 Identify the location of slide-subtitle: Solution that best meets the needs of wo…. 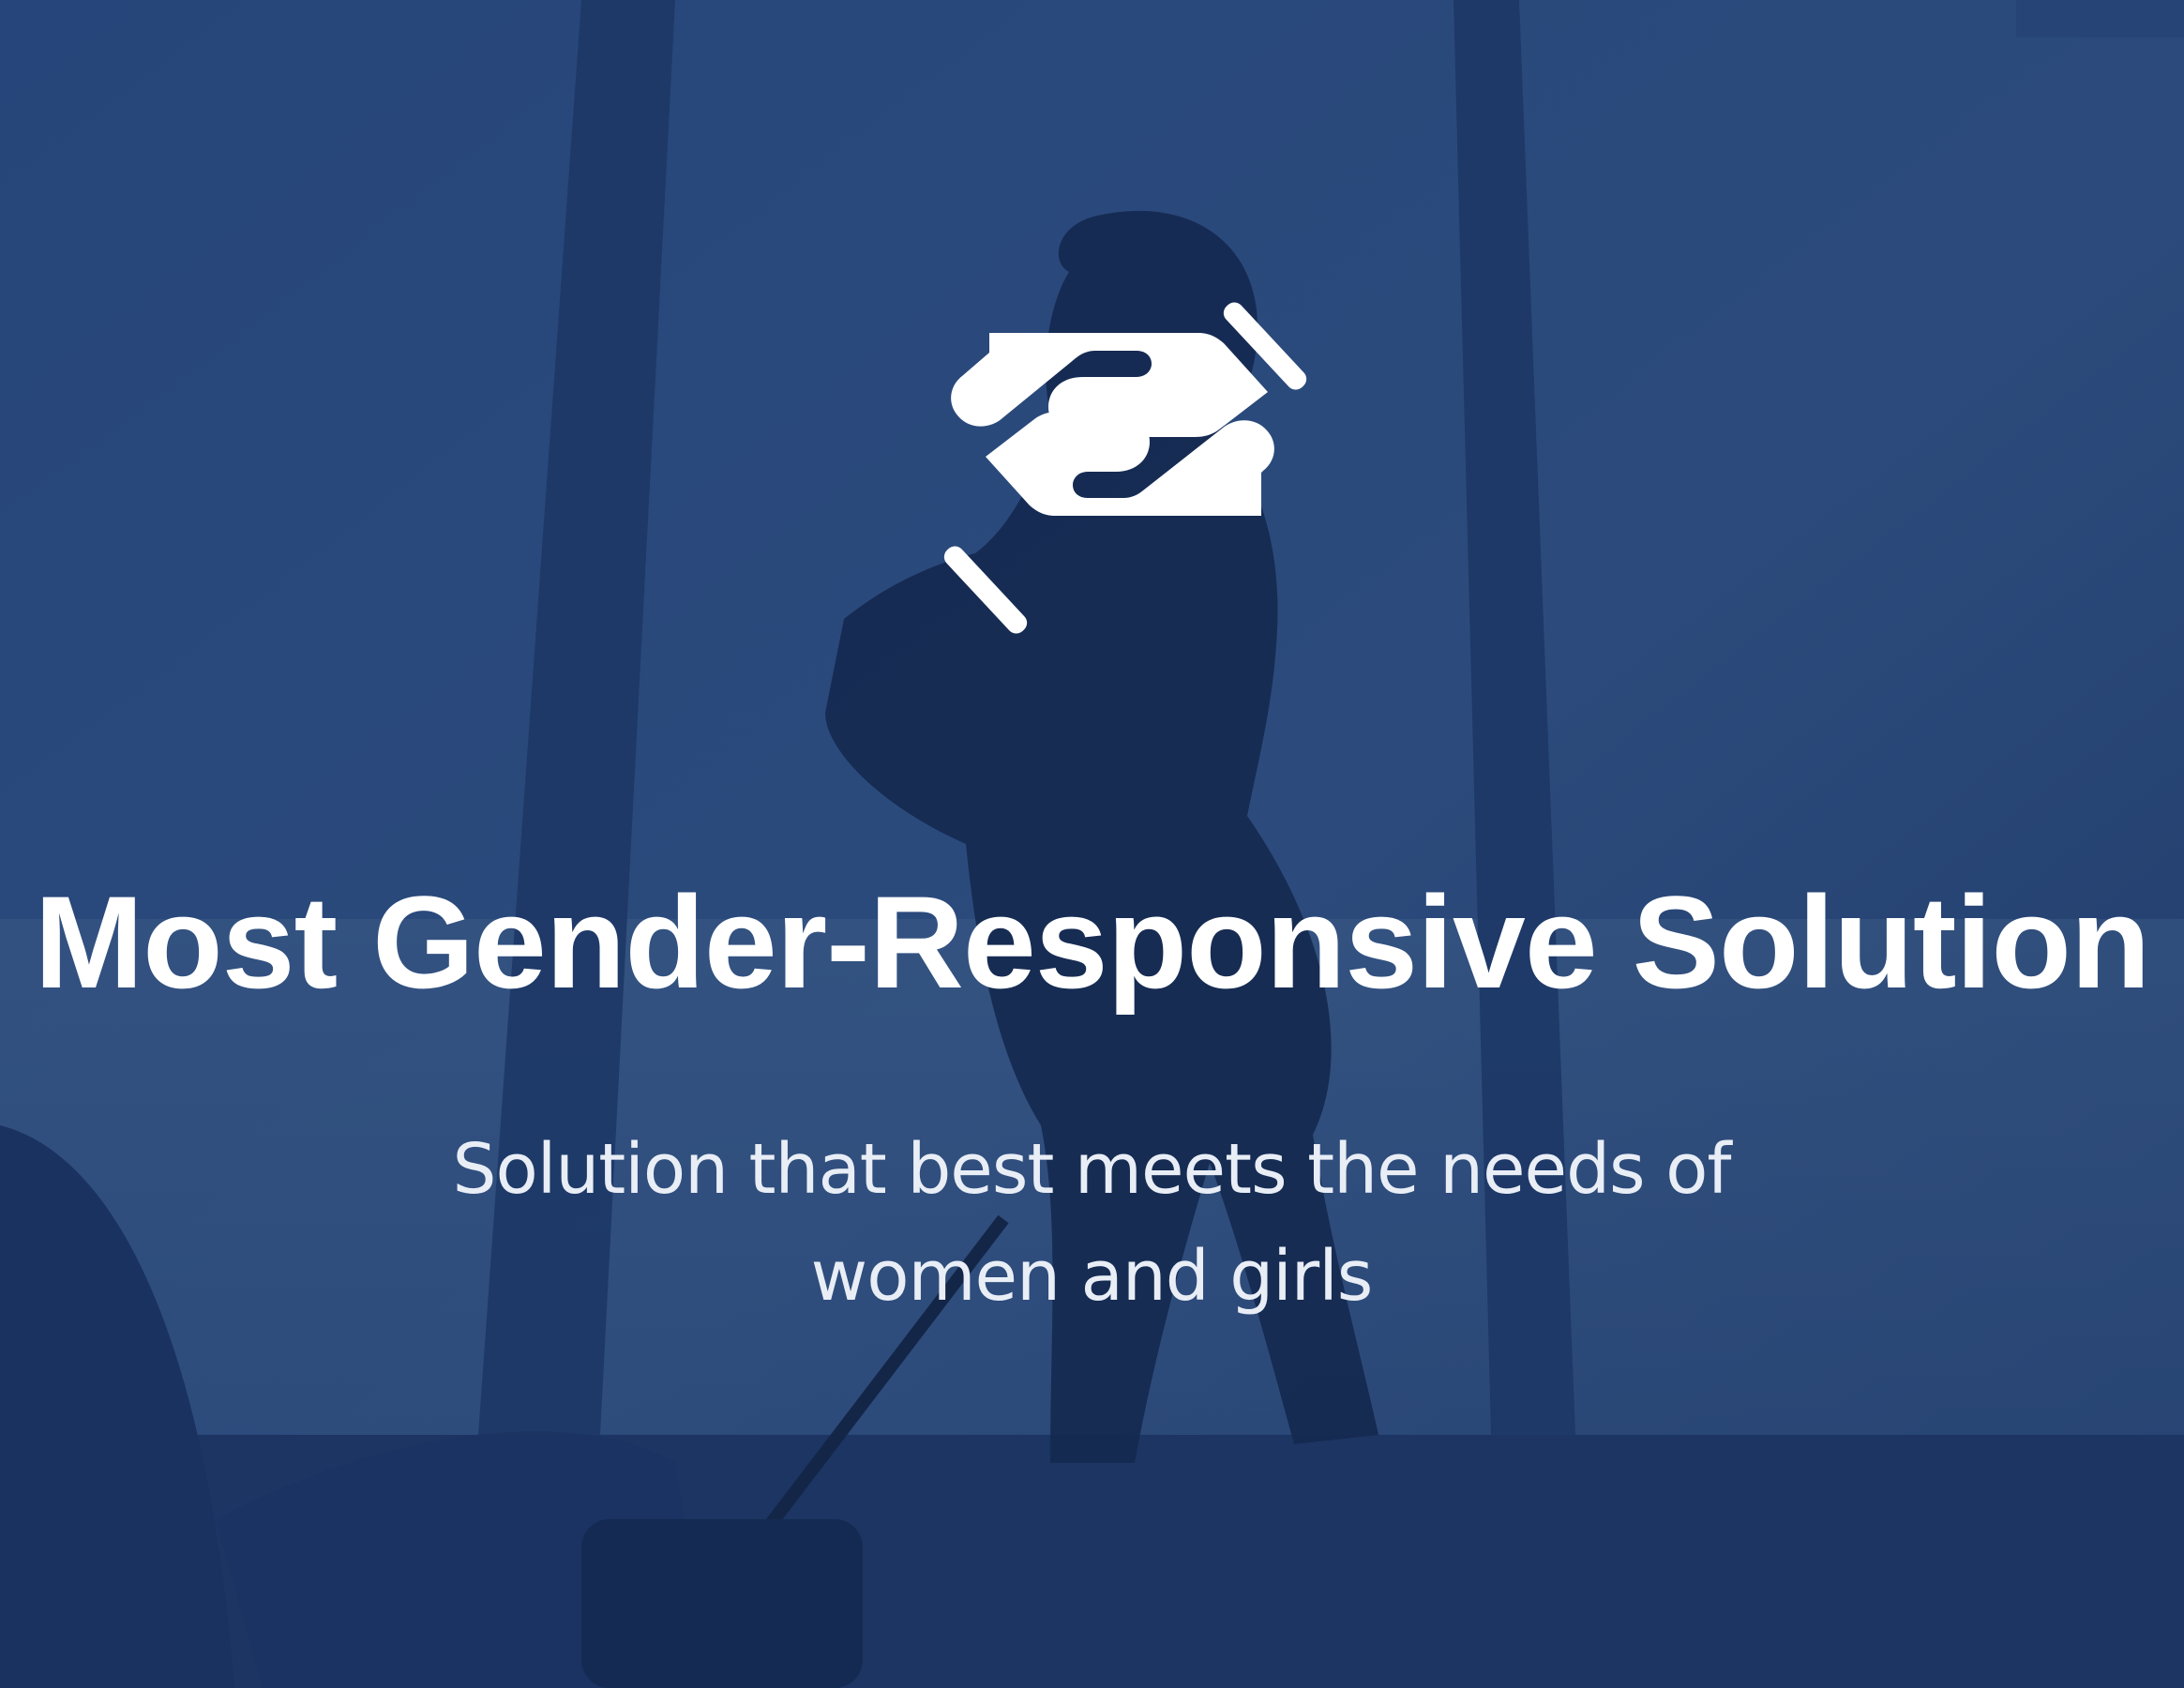
(1092, 1223).